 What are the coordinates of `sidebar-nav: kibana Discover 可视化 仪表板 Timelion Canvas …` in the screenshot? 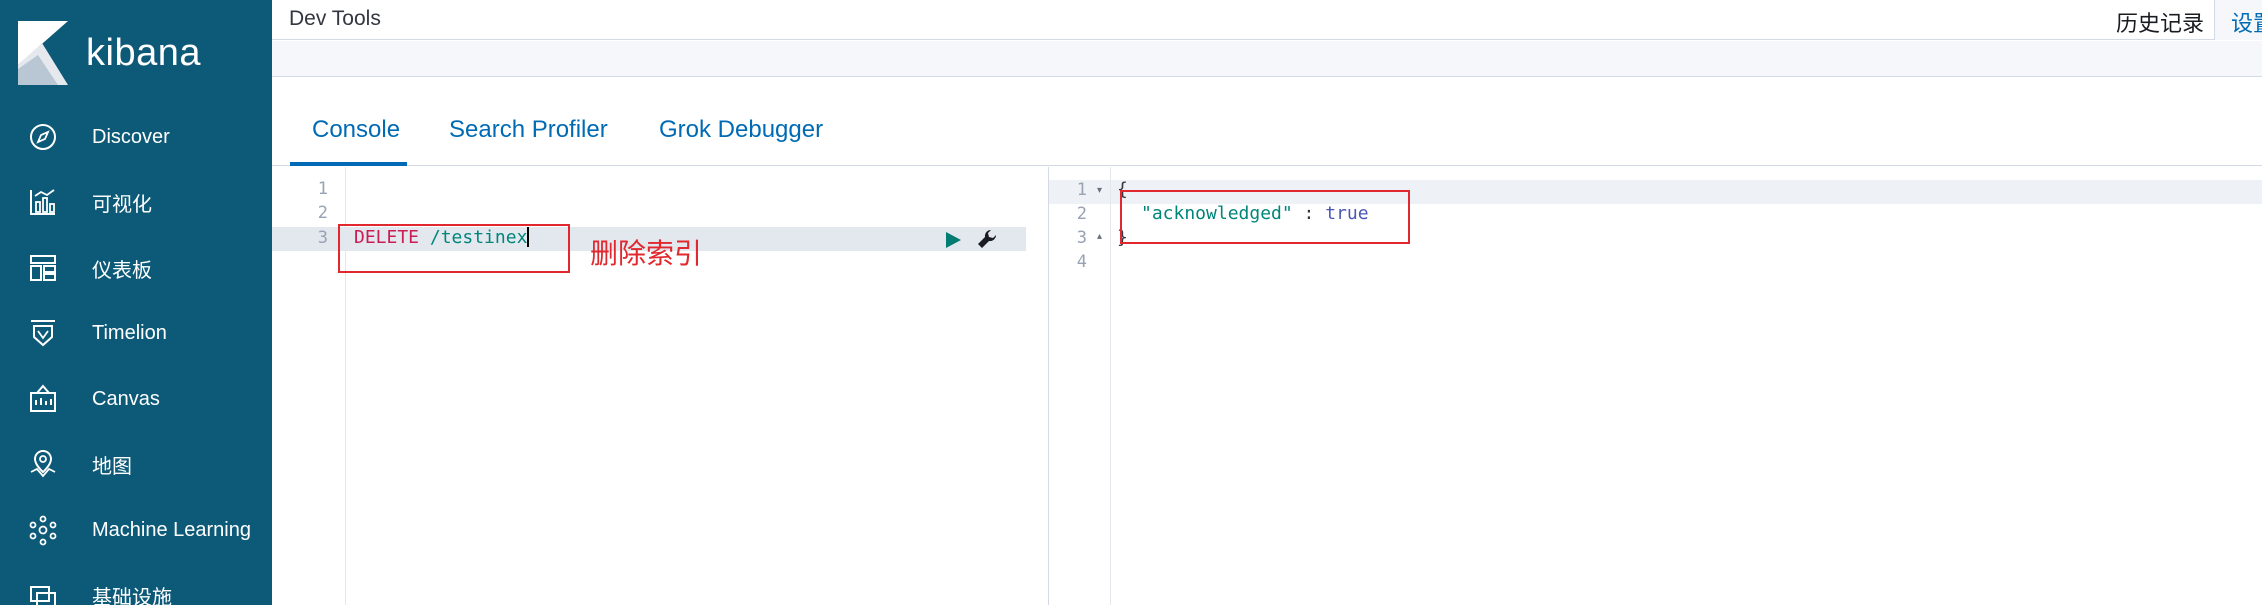 It's located at (136, 302).